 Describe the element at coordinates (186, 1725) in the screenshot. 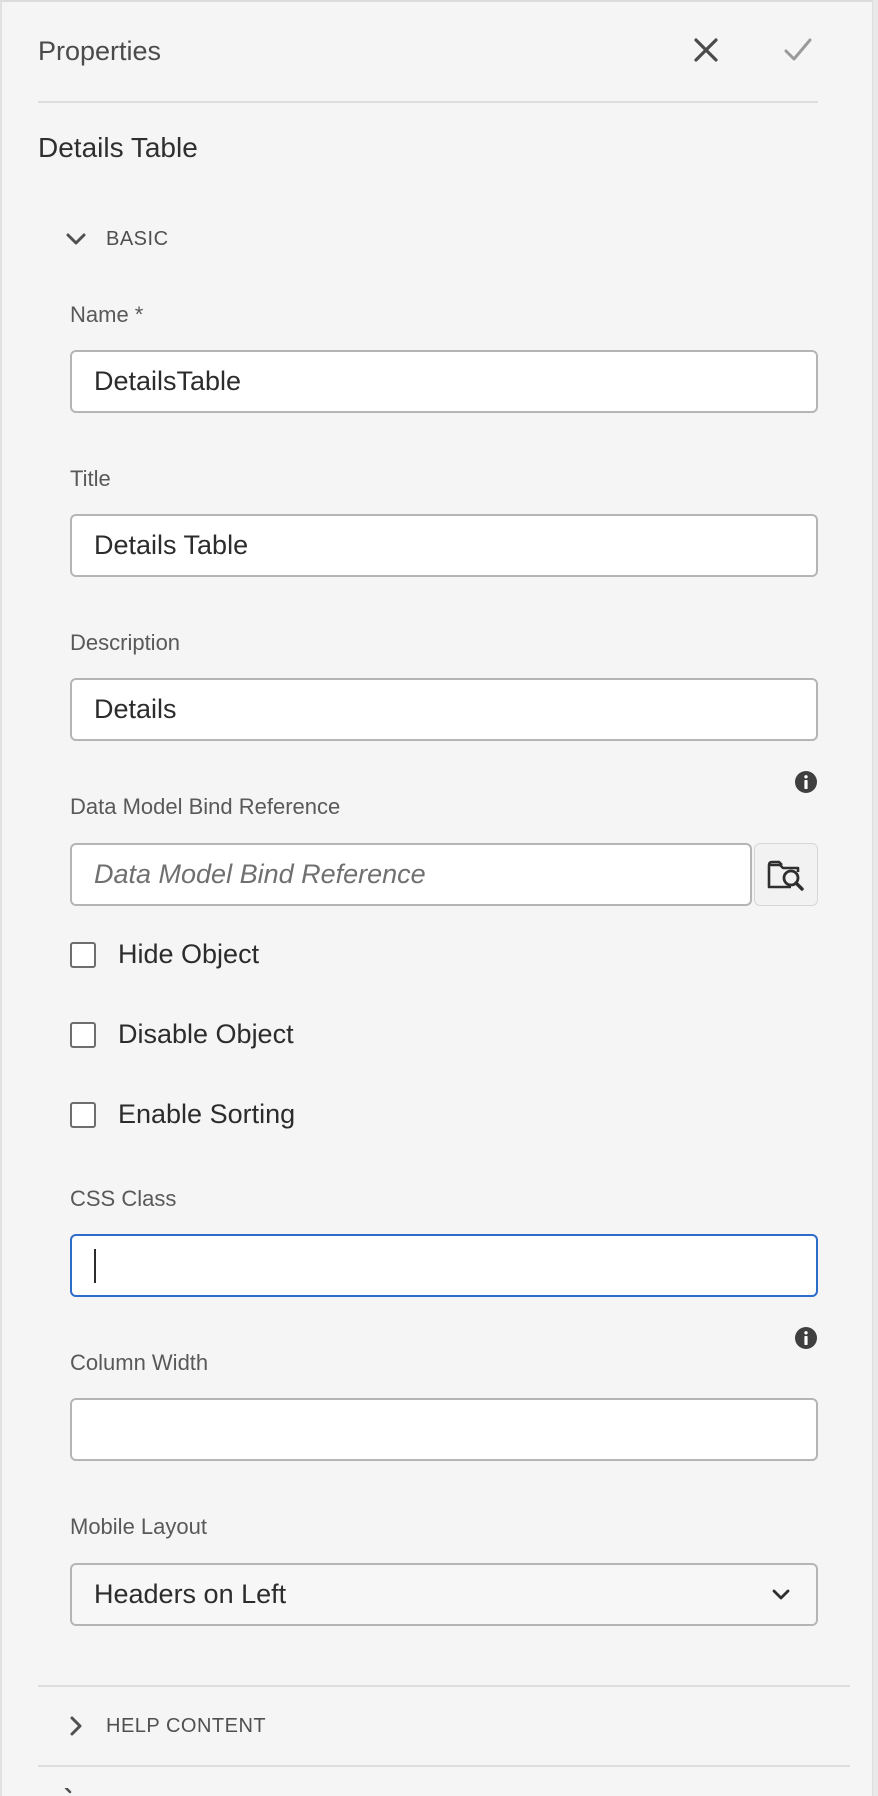

I see `help-content-section-label: HELP CONTENT` at that location.